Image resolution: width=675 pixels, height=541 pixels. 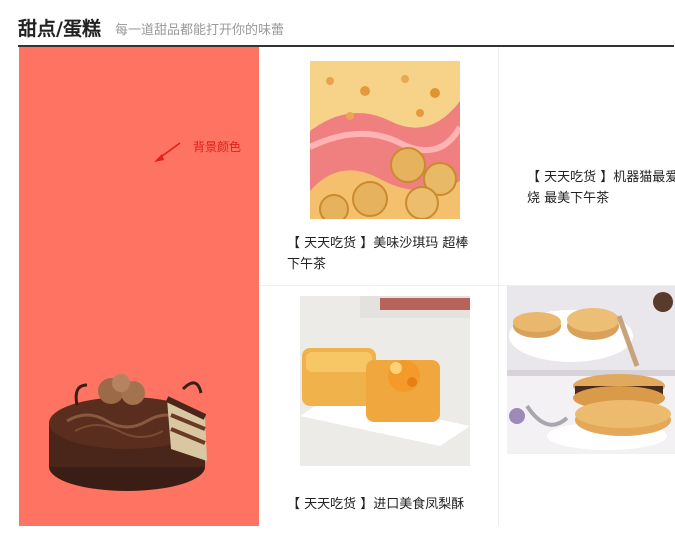 What do you see at coordinates (385, 140) in the screenshot?
I see `sachima-image` at bounding box center [385, 140].